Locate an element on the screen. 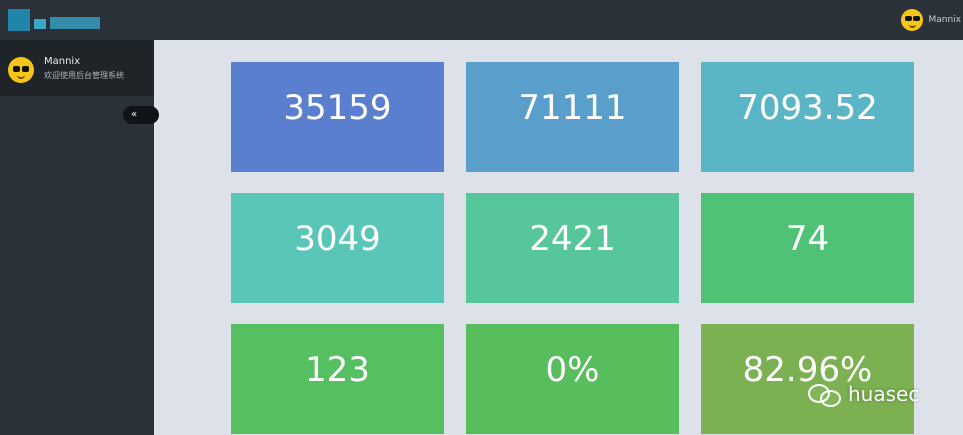 The height and width of the screenshot is (435, 963). stat-card: 0% is located at coordinates (572, 379).